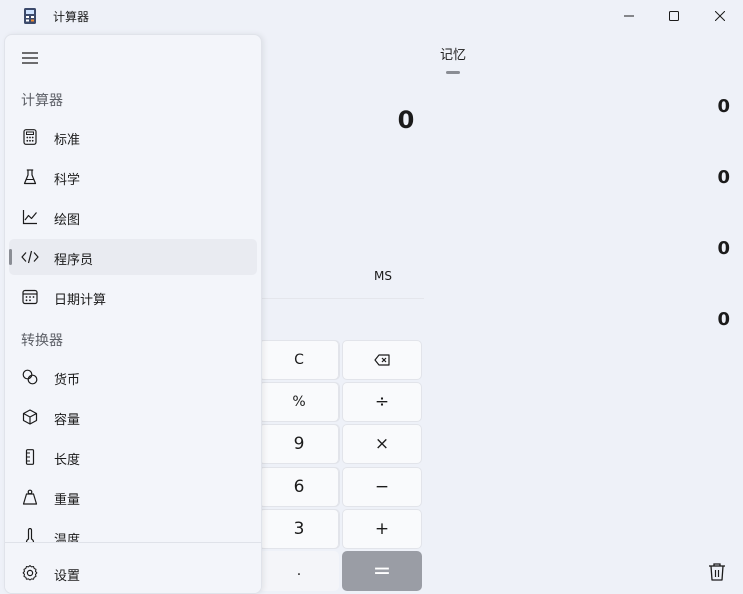  I want to click on result-display: 0, so click(406, 120).